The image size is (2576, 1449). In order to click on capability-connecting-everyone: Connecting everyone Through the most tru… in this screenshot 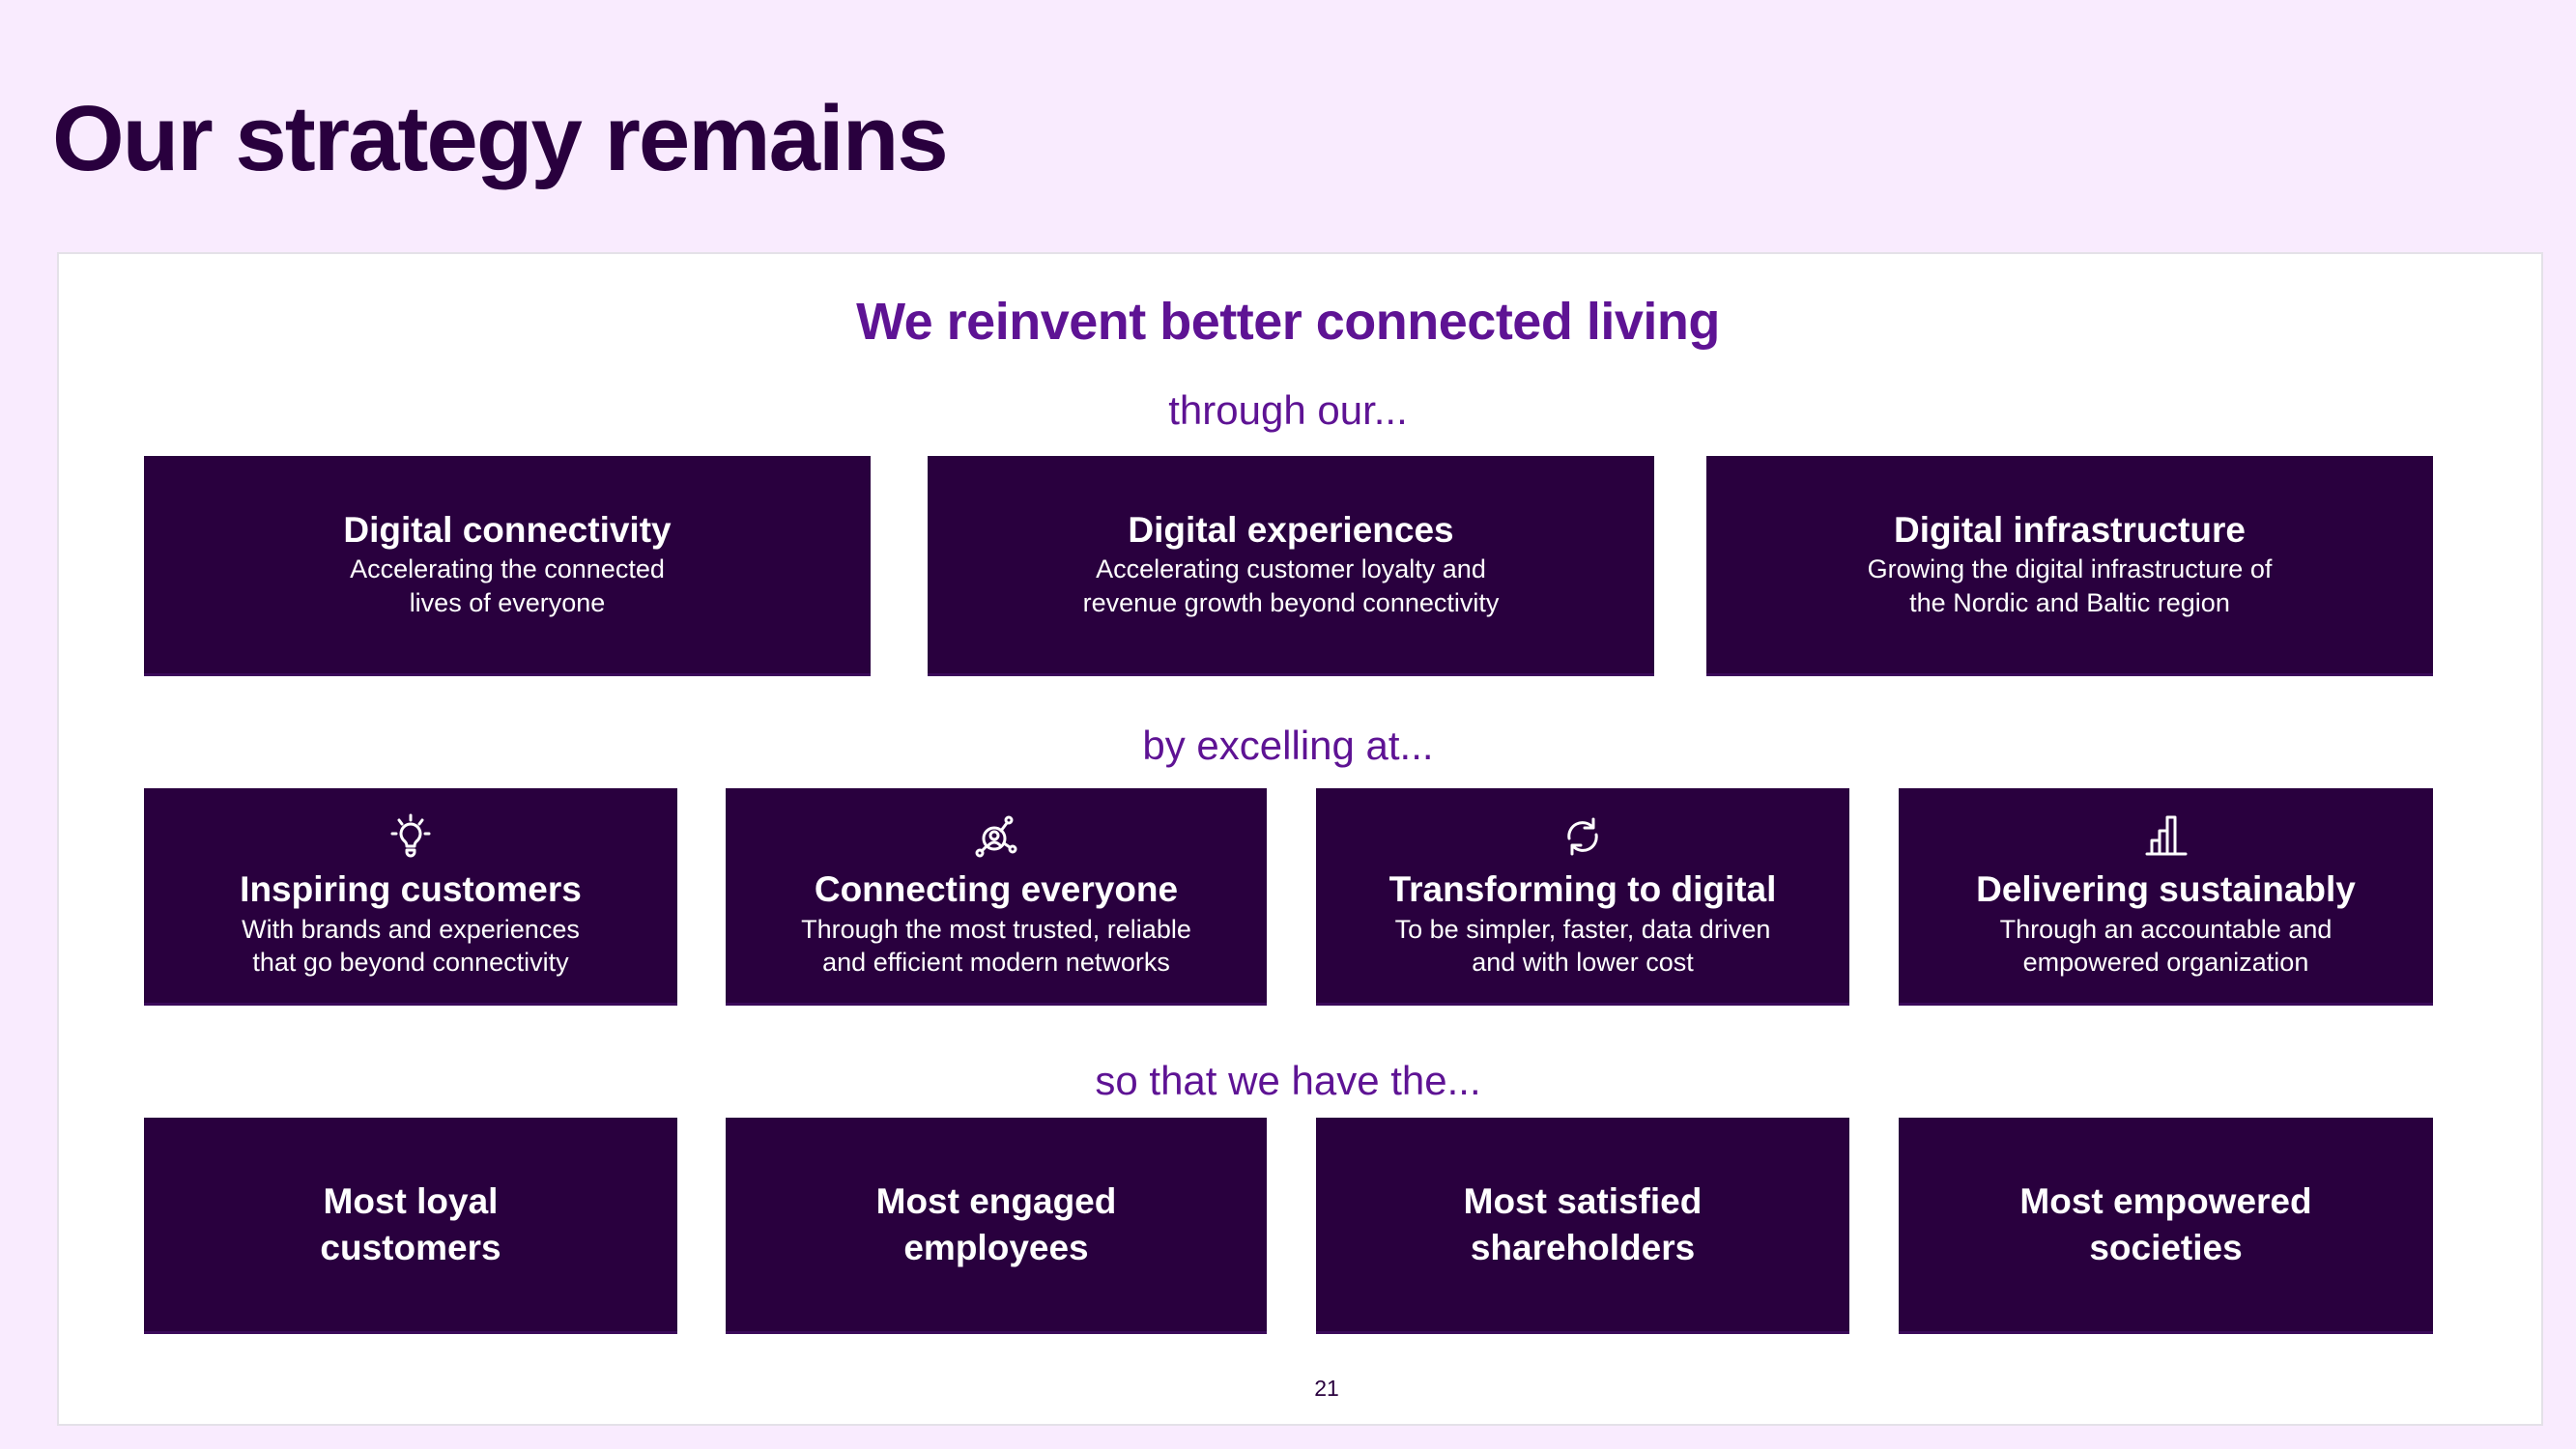, I will do `click(997, 897)`.